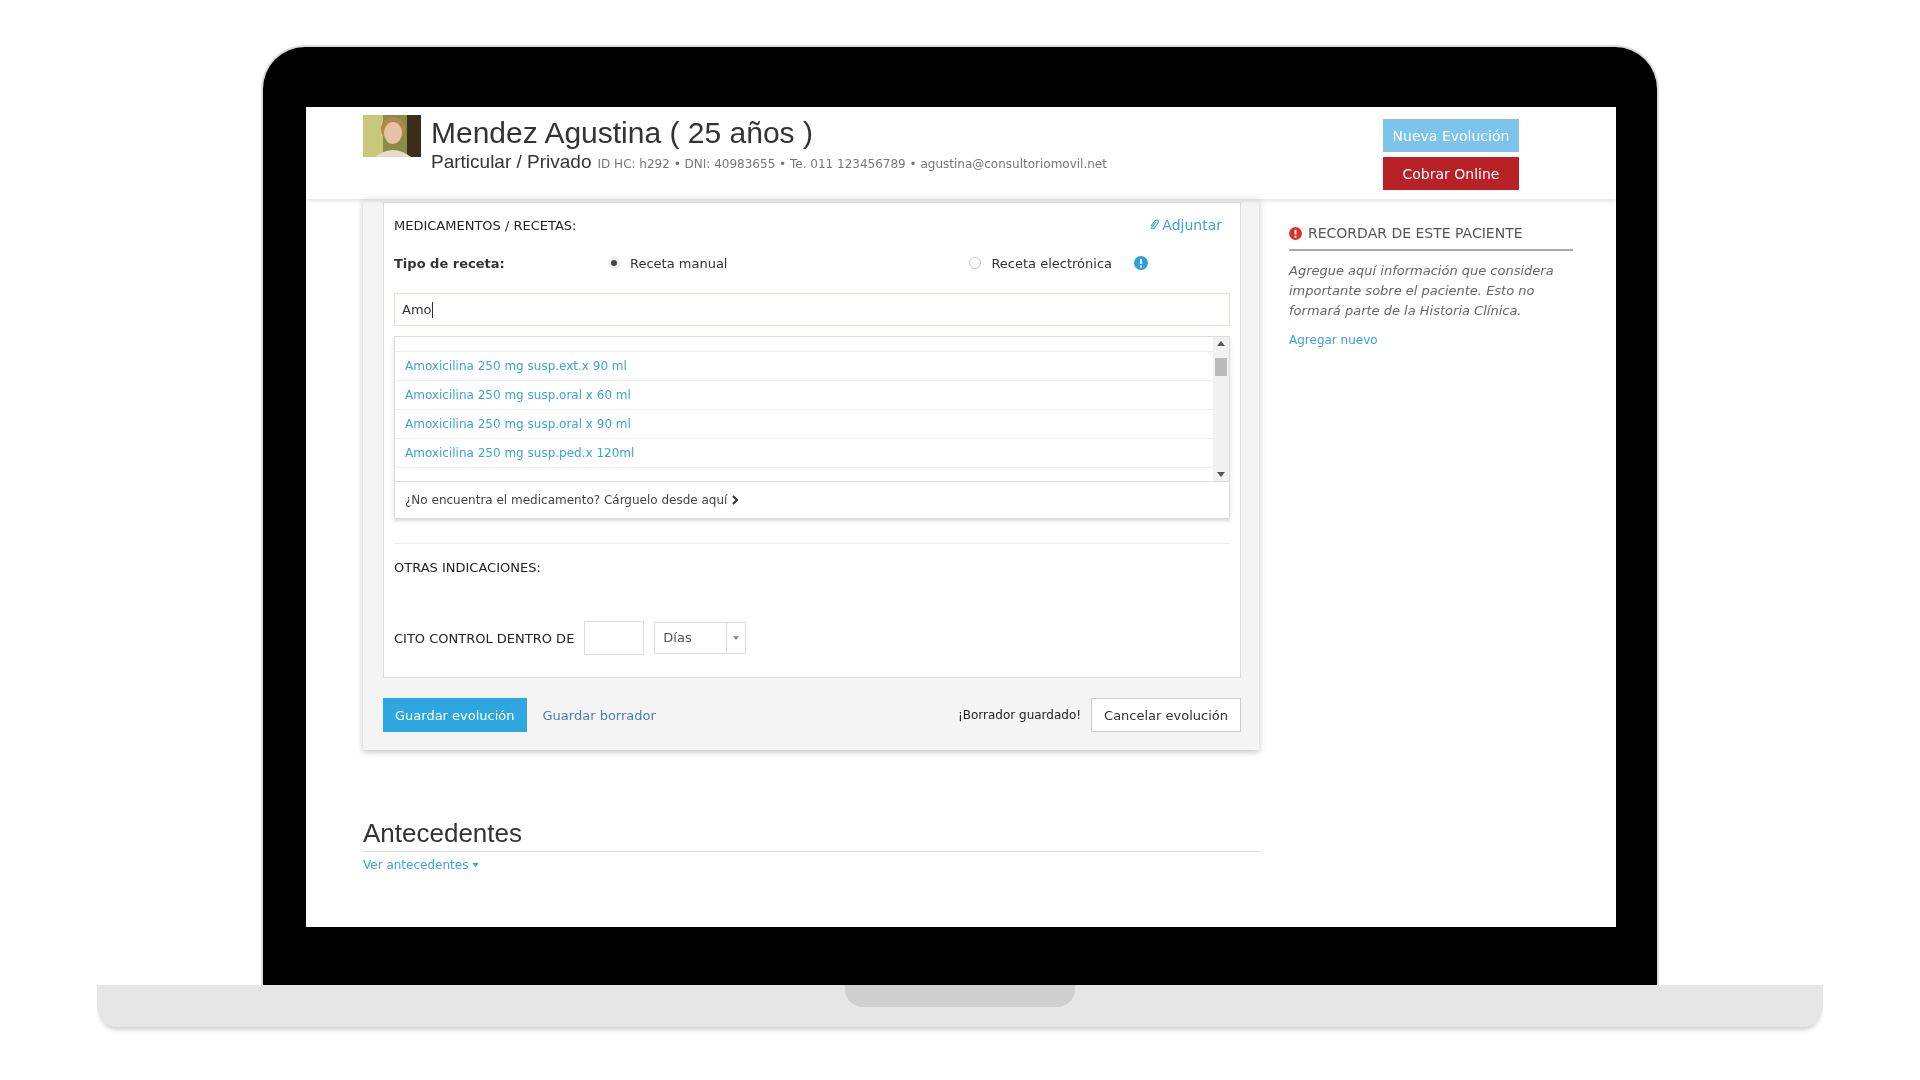 Image resolution: width=1920 pixels, height=1080 pixels. Describe the element at coordinates (1019, 715) in the screenshot. I see `draft-status: ¡Borrador guardado!` at that location.